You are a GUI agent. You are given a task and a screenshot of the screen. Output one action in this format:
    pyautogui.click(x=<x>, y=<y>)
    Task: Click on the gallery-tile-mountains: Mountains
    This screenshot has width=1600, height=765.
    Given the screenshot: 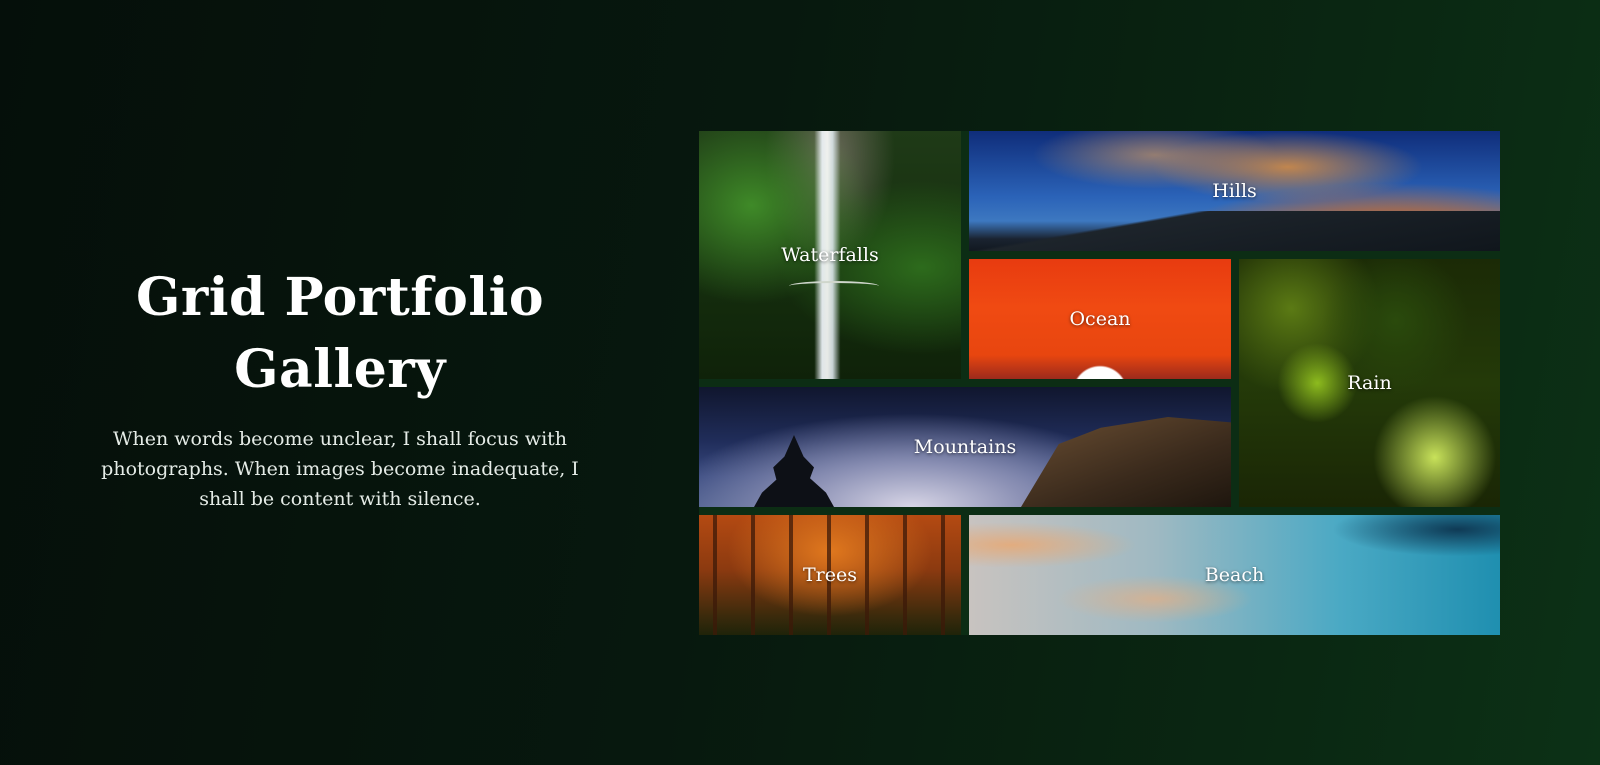 What is the action you would take?
    pyautogui.click(x=965, y=447)
    